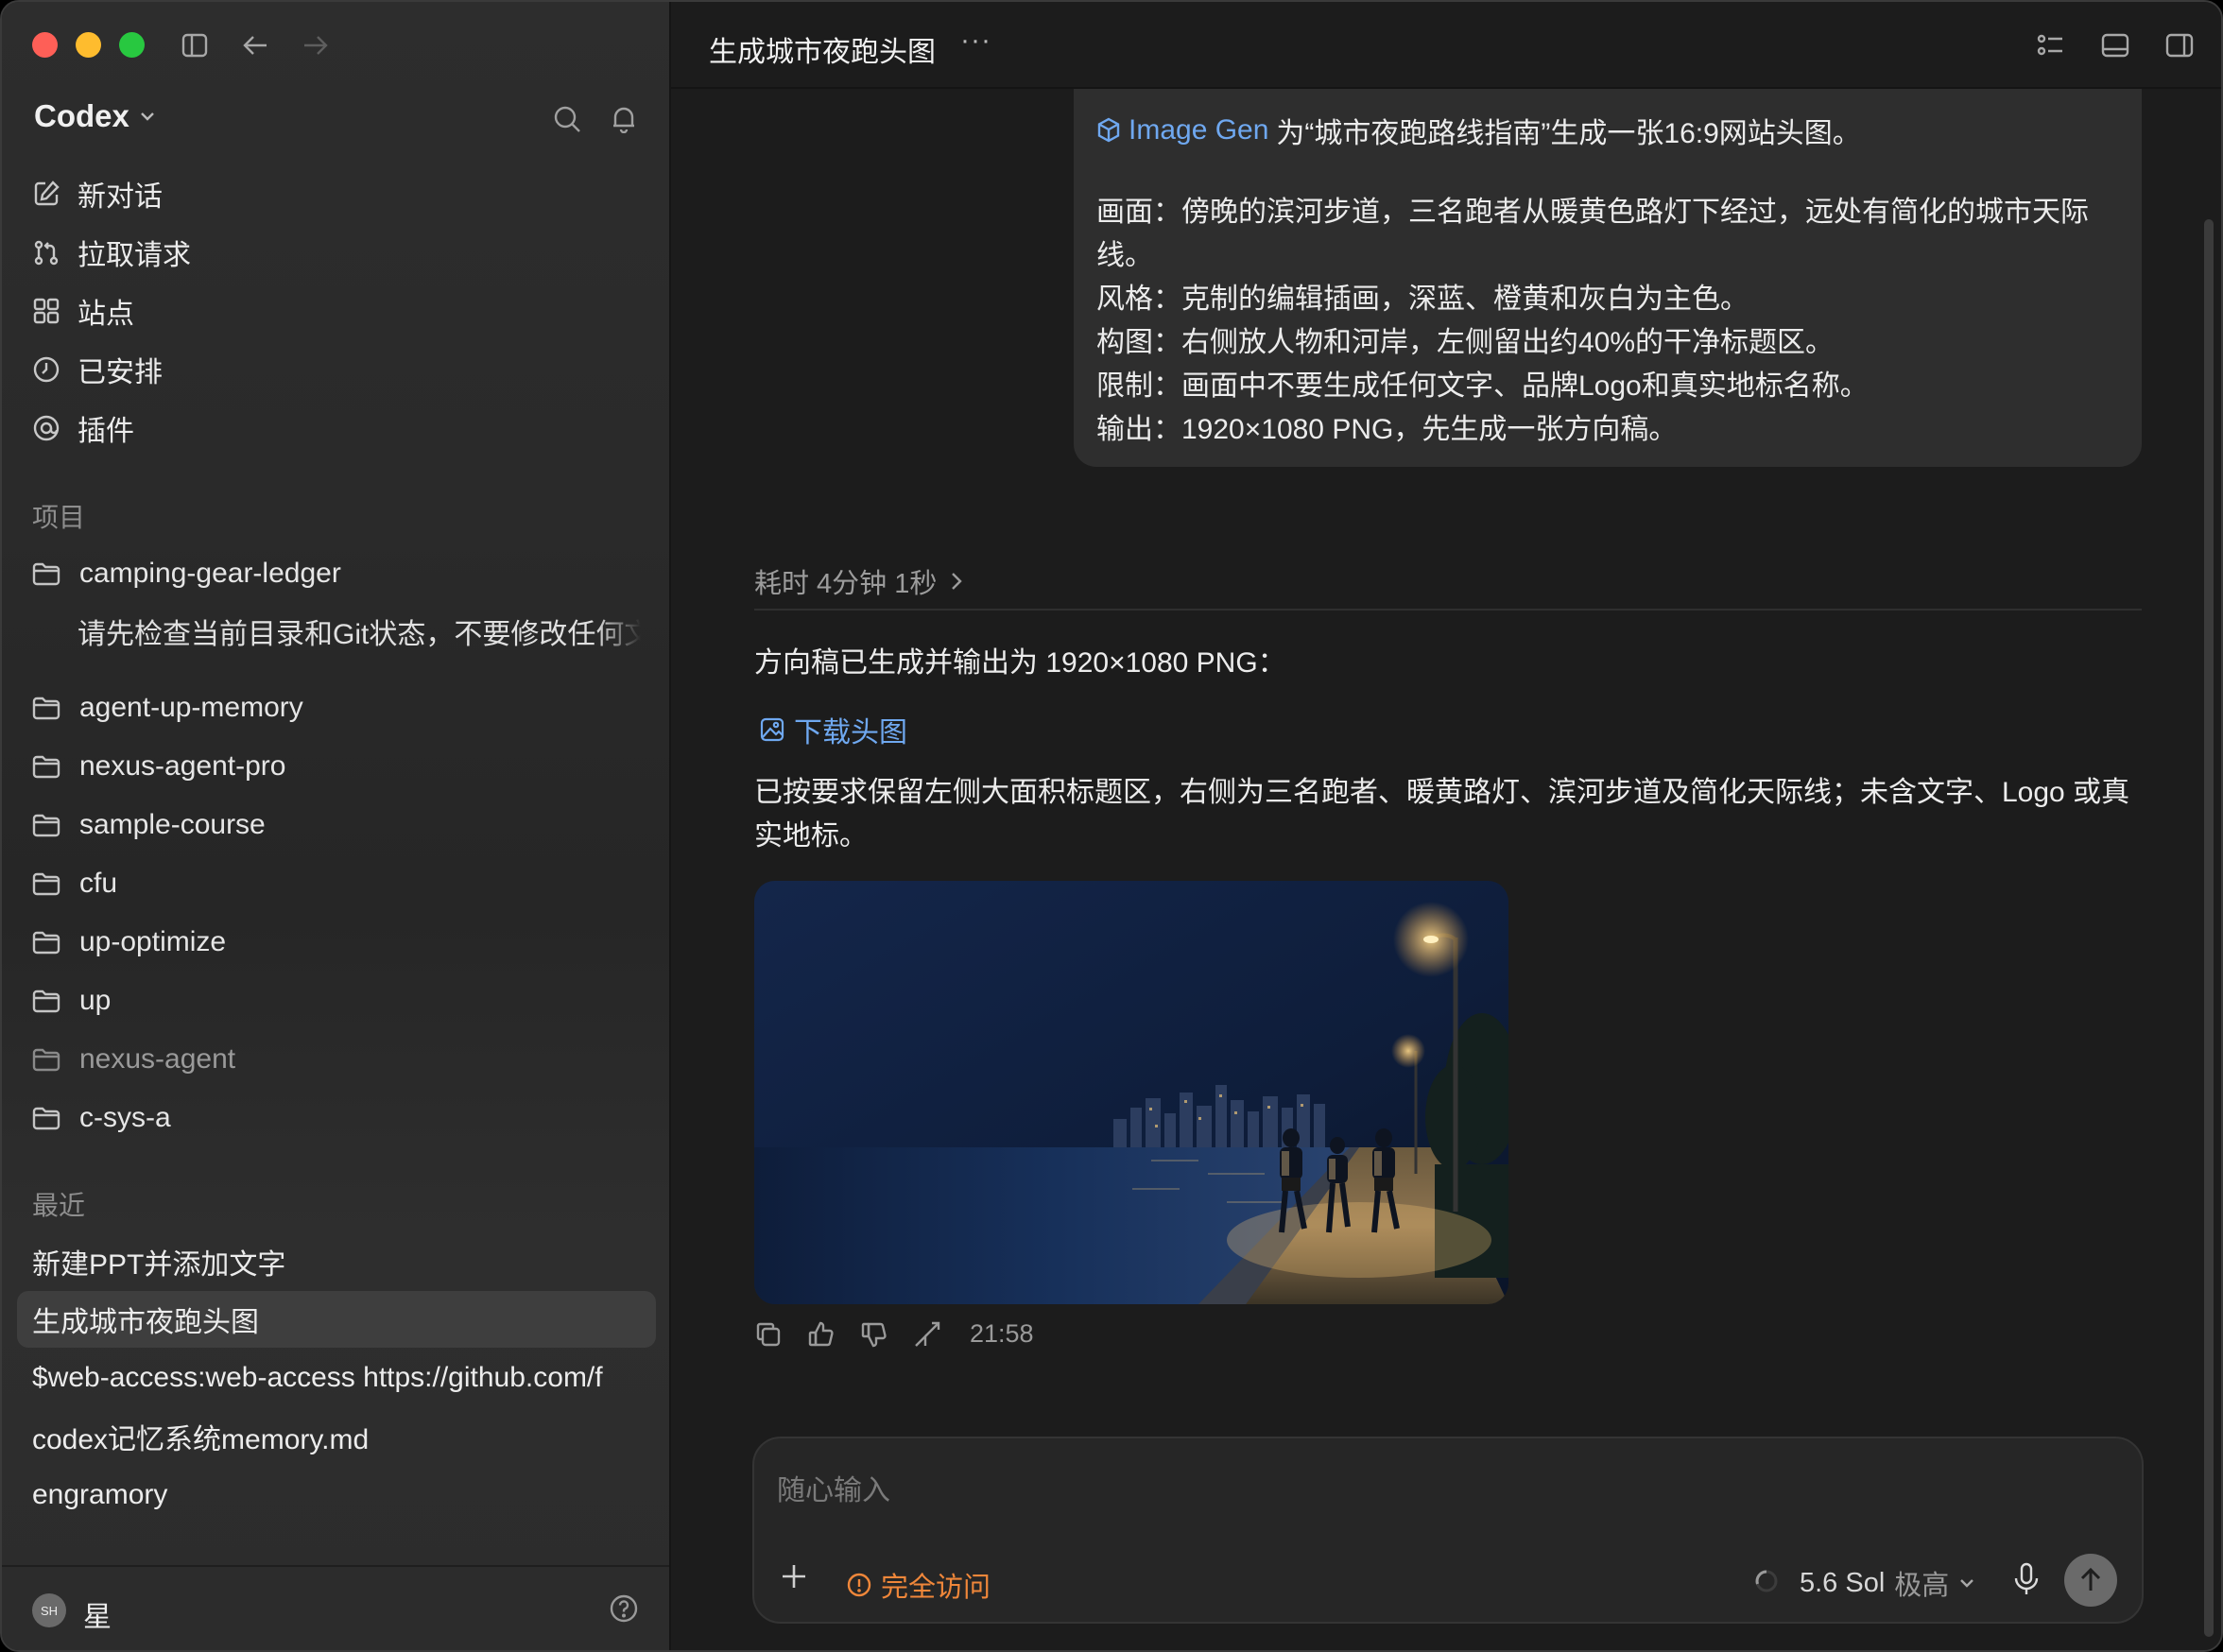 Image resolution: width=2223 pixels, height=1652 pixels. I want to click on thumbs-up-icon, so click(821, 1334).